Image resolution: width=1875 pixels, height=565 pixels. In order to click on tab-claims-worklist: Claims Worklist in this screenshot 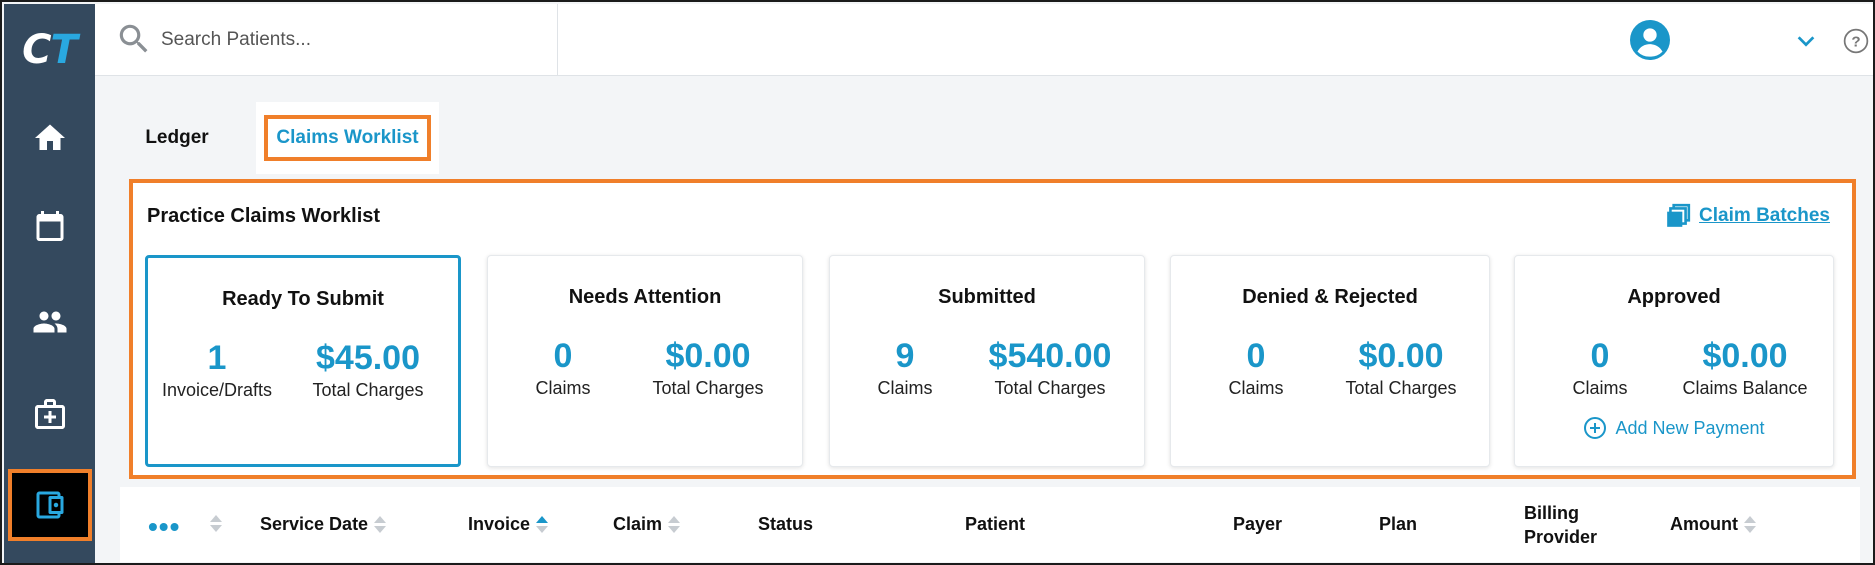, I will do `click(347, 138)`.